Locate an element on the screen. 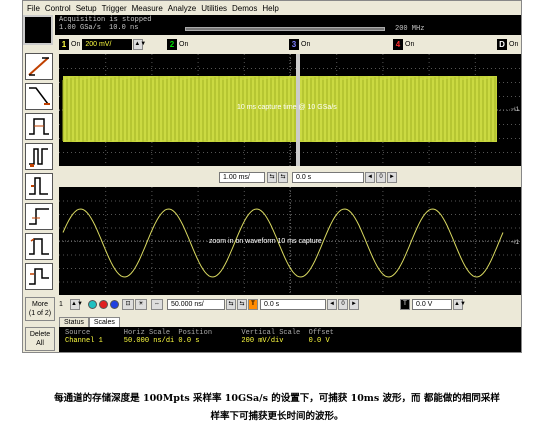  channel-2-number: 2 is located at coordinates (172, 44).